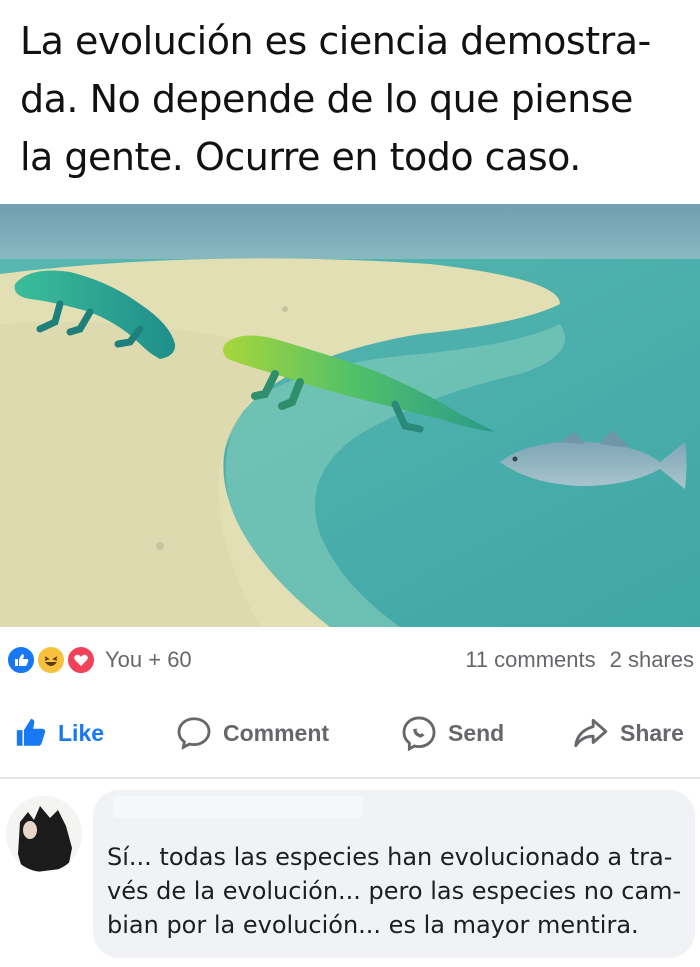 This screenshot has height=967, width=700. I want to click on thumbs-up-icon, so click(31, 732).